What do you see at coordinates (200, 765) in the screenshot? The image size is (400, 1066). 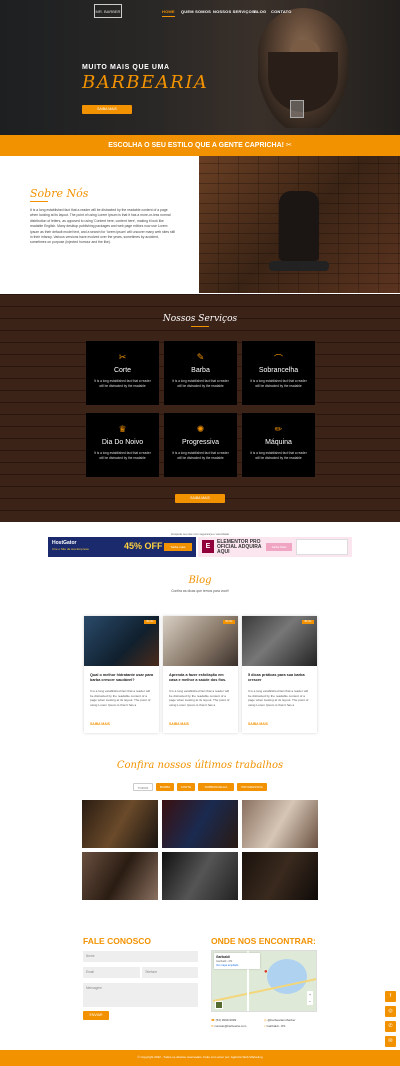 I see `works-title: Confira nossos últimos trabalhos` at bounding box center [200, 765].